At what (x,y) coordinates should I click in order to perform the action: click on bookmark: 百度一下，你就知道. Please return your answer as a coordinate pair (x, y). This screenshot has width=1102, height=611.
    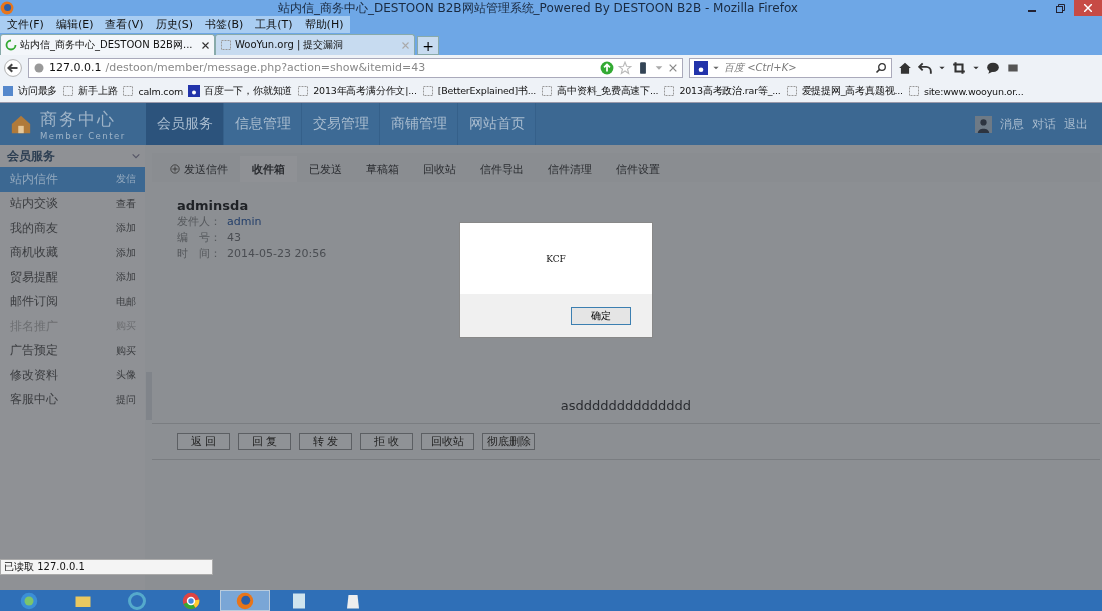
    Looking at the image, I should click on (240, 91).